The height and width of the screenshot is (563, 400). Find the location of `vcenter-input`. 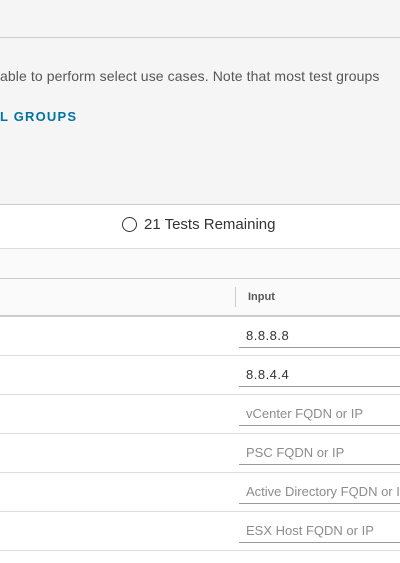

vcenter-input is located at coordinates (319, 414).